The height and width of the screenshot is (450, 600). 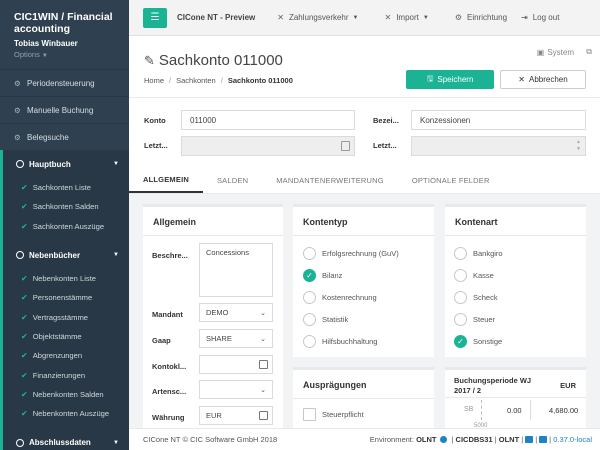 I want to click on mandant-select: DEMO ⌄, so click(x=236, y=312).